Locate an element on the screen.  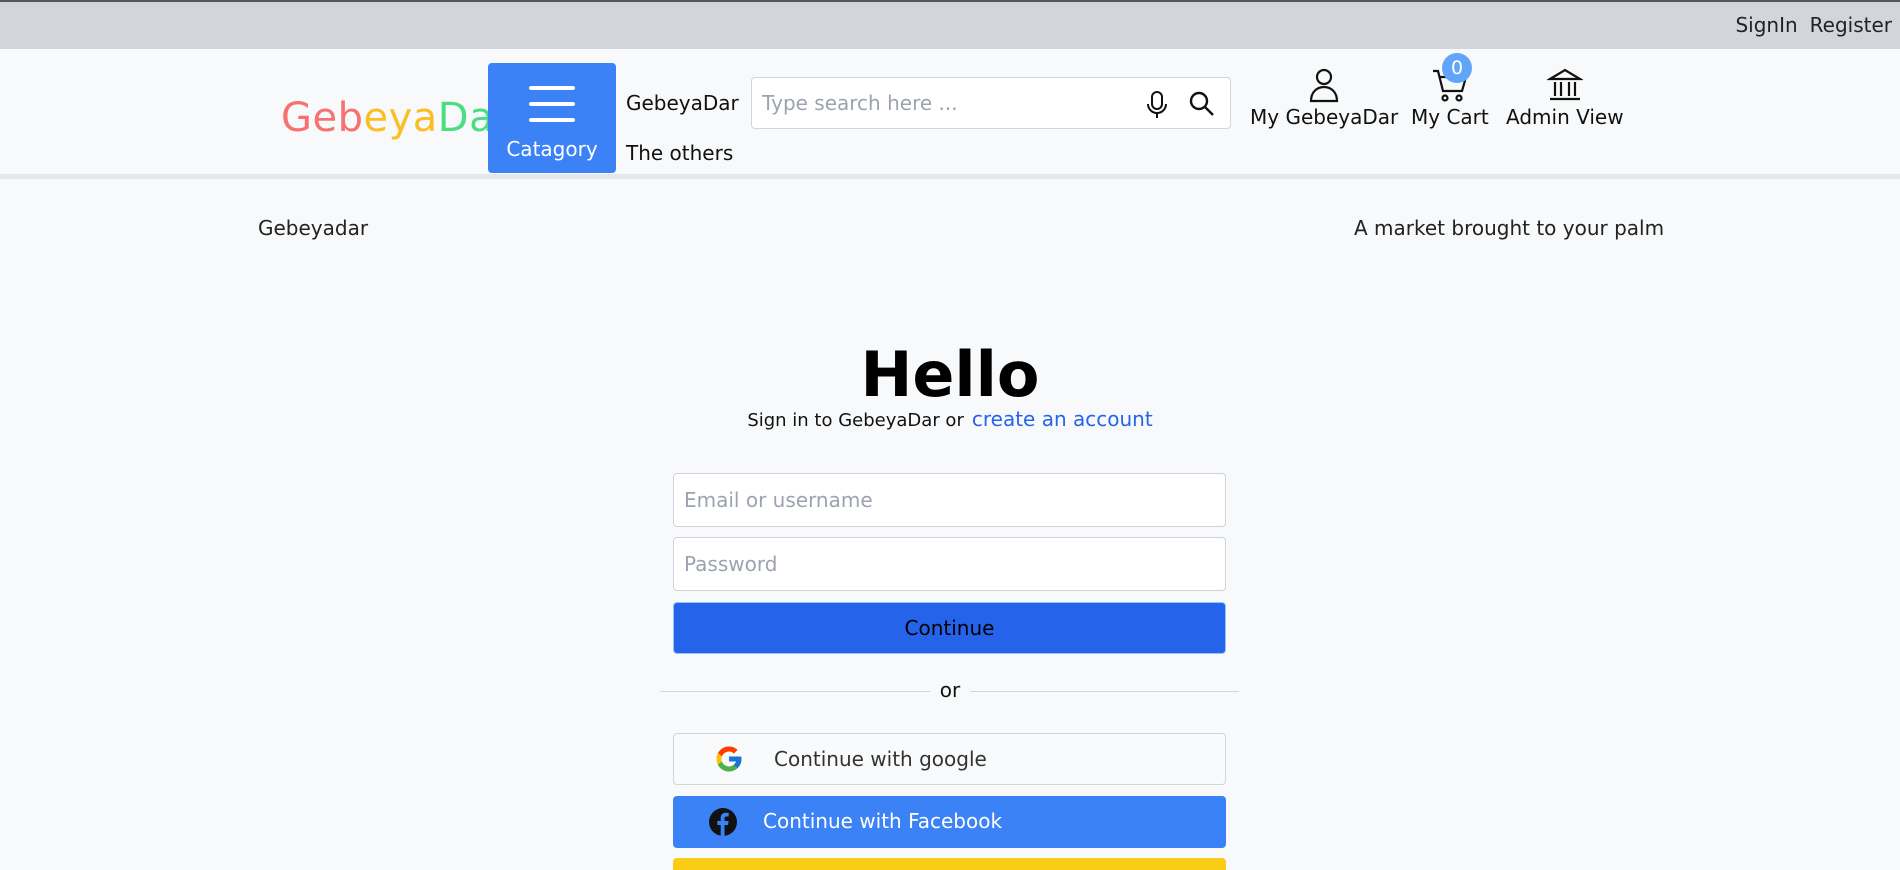
logo-letter: a is located at coordinates (425, 118).